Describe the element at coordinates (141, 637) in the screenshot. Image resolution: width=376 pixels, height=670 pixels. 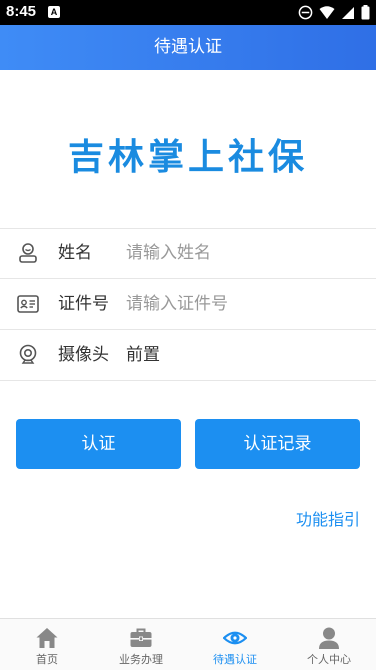
I see `briefcase-icon` at that location.